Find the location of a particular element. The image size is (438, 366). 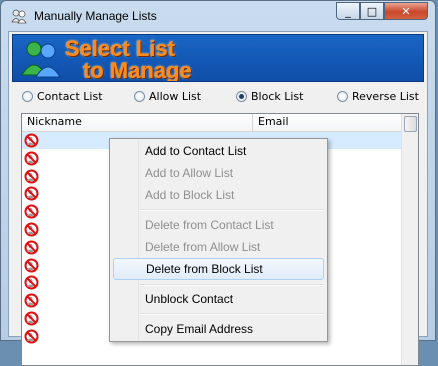

menu-item-delete-from-allow-list: Delete from Allow List is located at coordinates (203, 247).